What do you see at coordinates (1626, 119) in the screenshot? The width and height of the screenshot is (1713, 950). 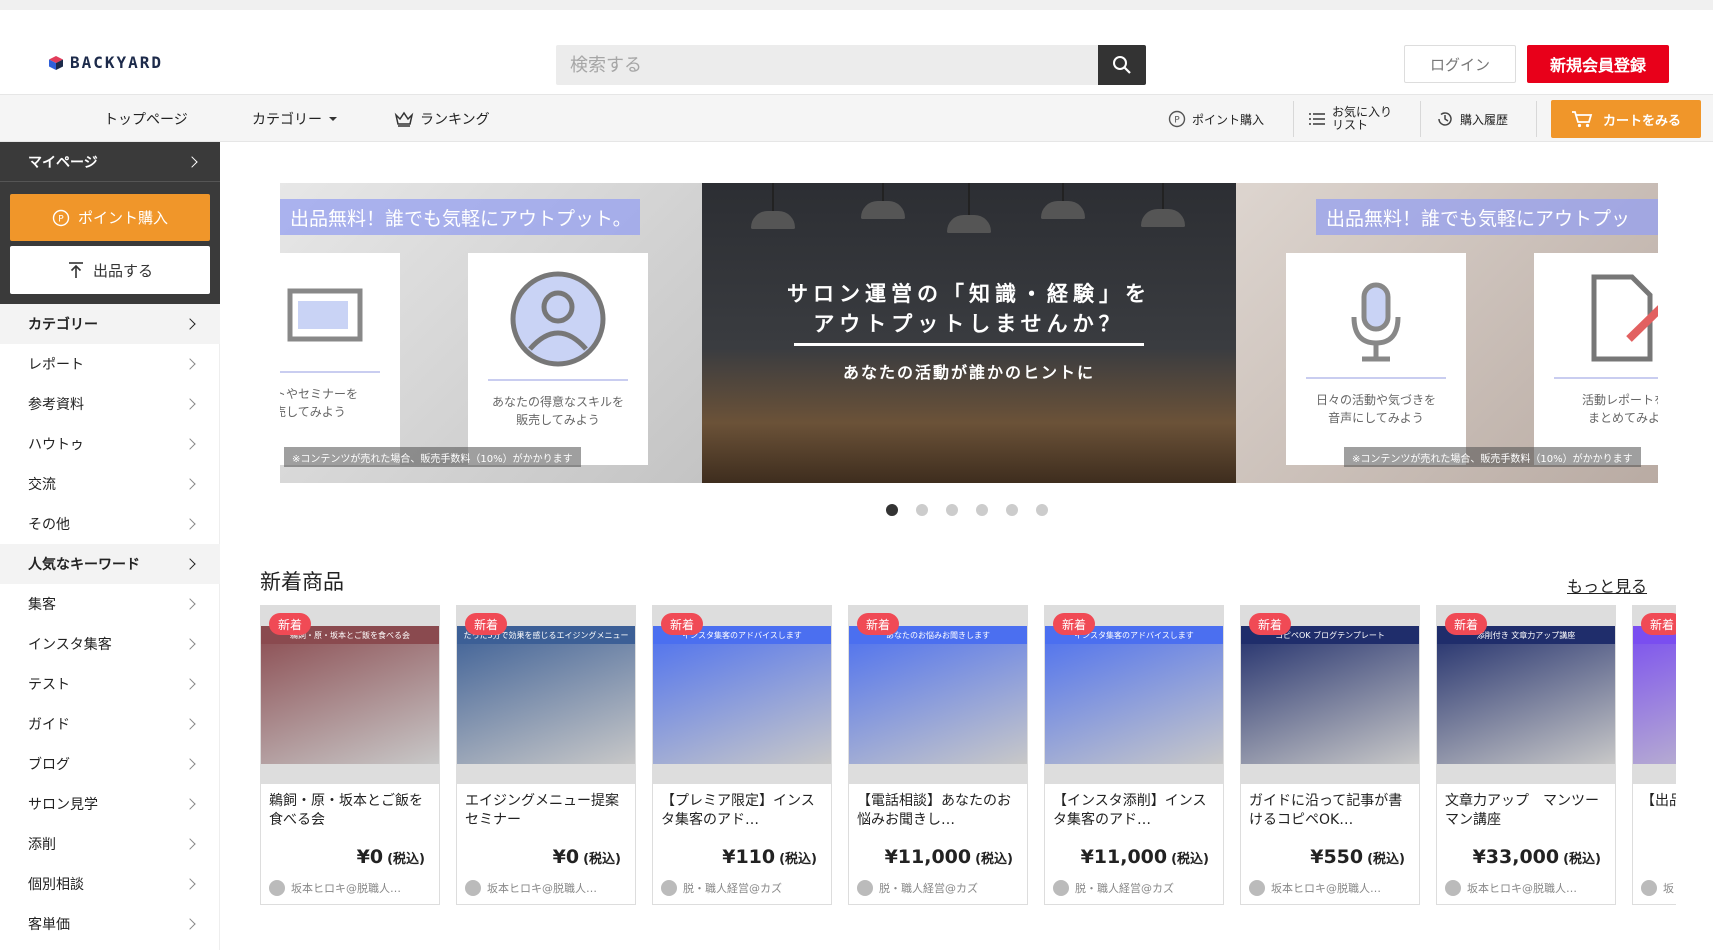 I see `cart-button: カートをみる` at bounding box center [1626, 119].